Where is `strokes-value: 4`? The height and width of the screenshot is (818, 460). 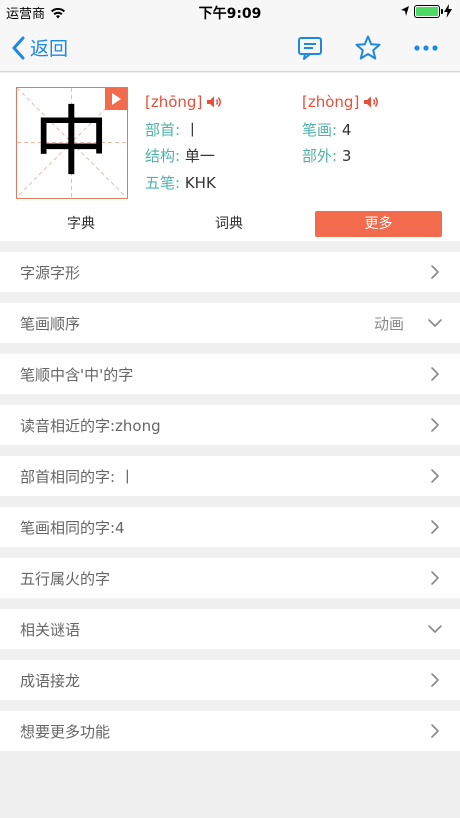
strokes-value: 4 is located at coordinates (346, 130).